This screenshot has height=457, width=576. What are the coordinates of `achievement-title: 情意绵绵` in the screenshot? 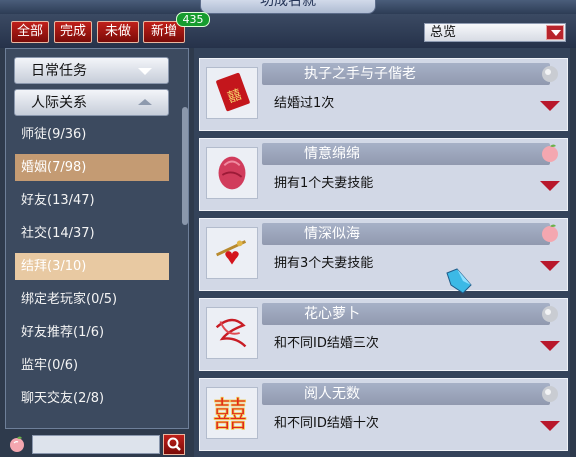 It's located at (406, 154).